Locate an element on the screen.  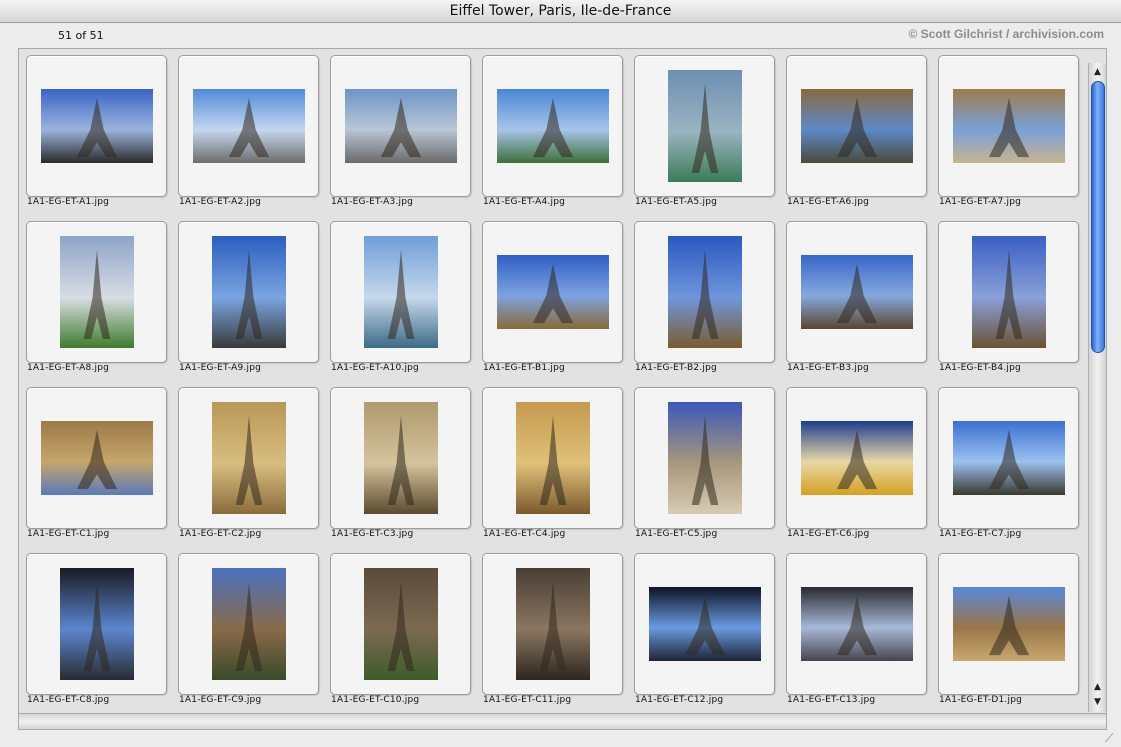
resize-grip-icon: ⟋ is located at coordinates (1112, 738).